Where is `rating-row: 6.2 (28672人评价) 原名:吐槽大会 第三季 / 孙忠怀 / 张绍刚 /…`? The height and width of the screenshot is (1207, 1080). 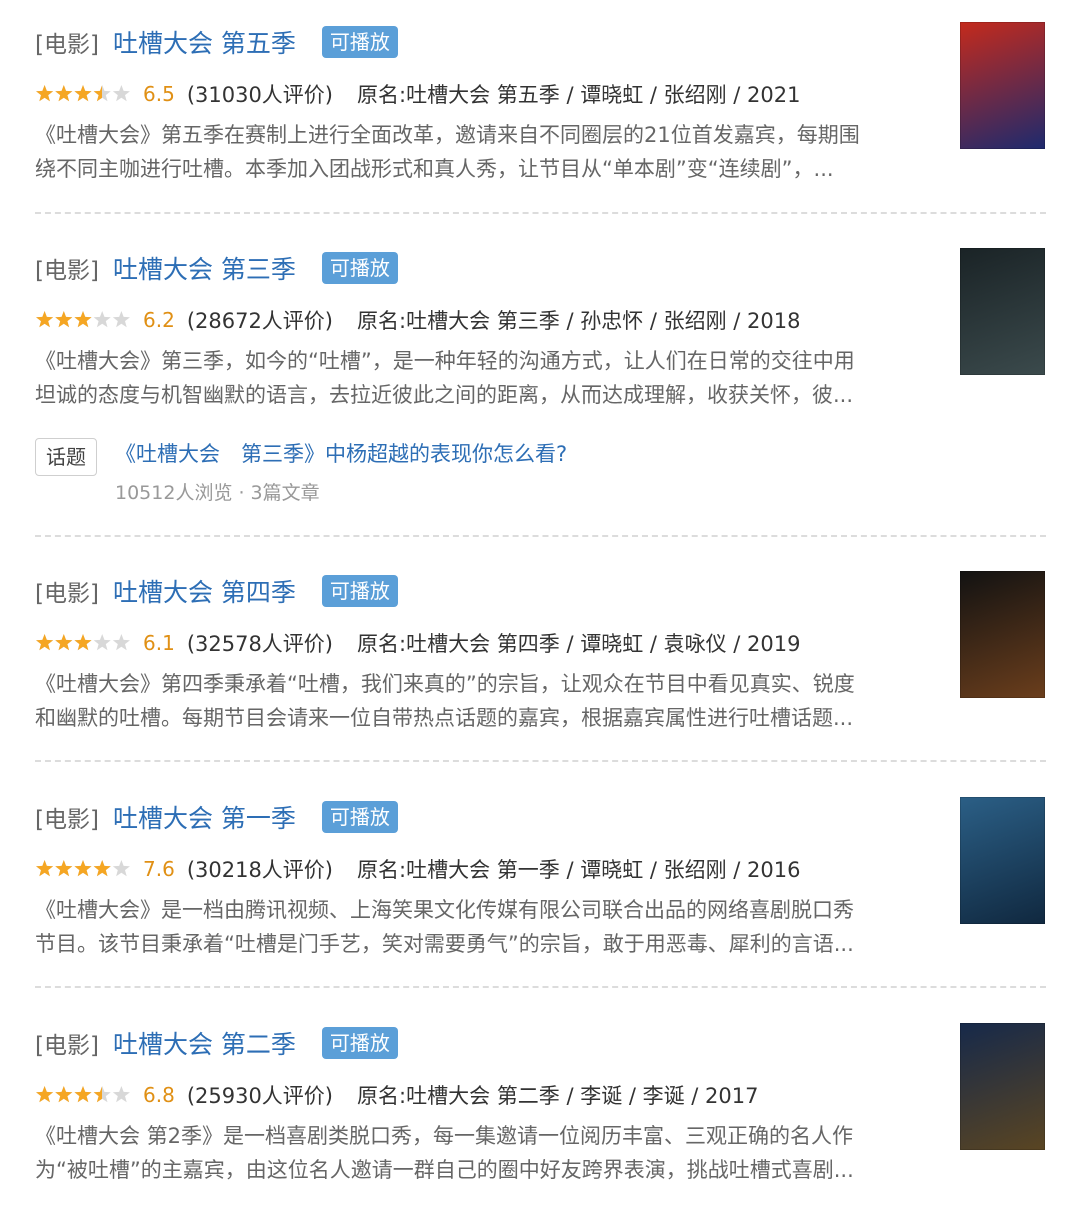
rating-row: 6.2 (28672人评价) 原名:吐槽大会 第三季 / 孙忠怀 / 张绍刚 /… is located at coordinates (418, 320).